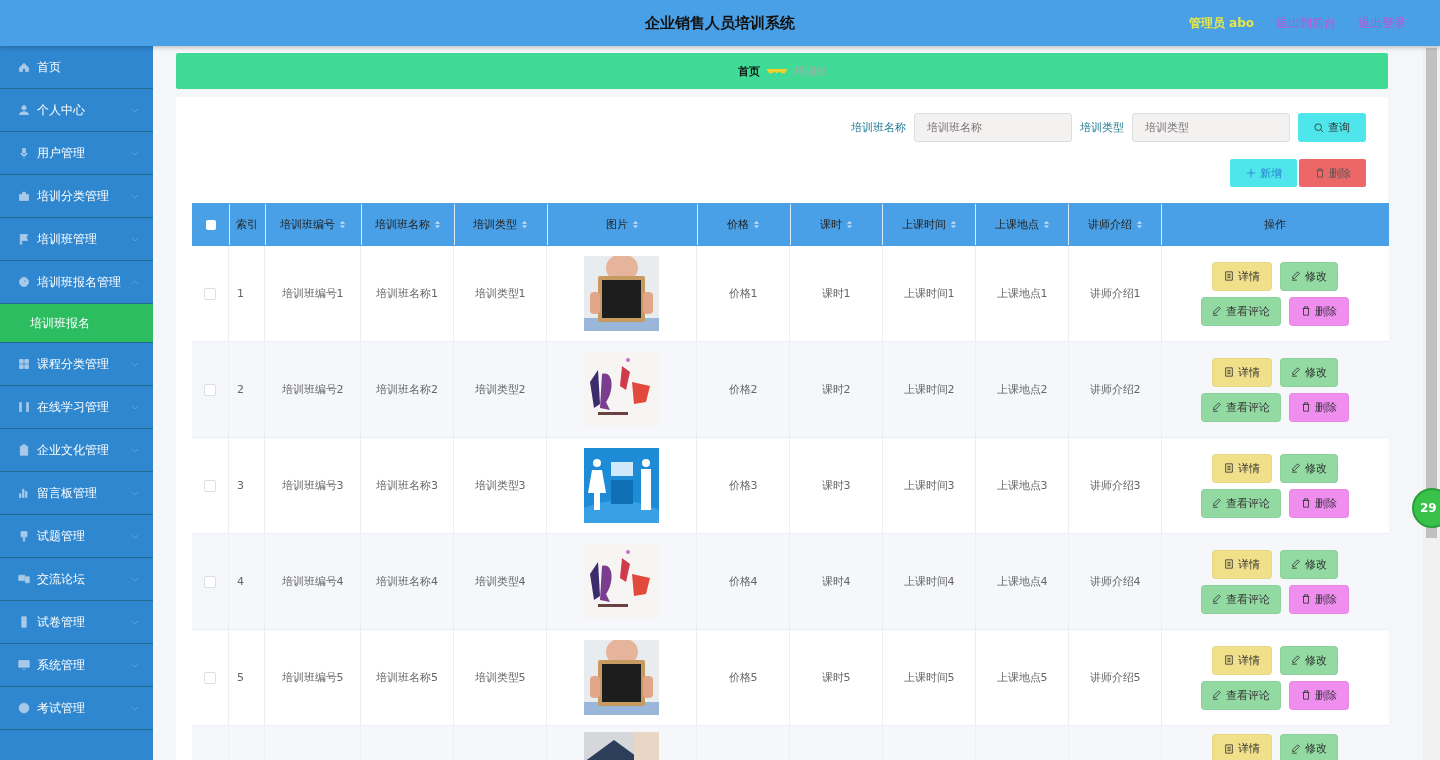 The image size is (1440, 760). Describe the element at coordinates (408, 224) in the screenshot. I see `column-header: 培训班名称` at that location.